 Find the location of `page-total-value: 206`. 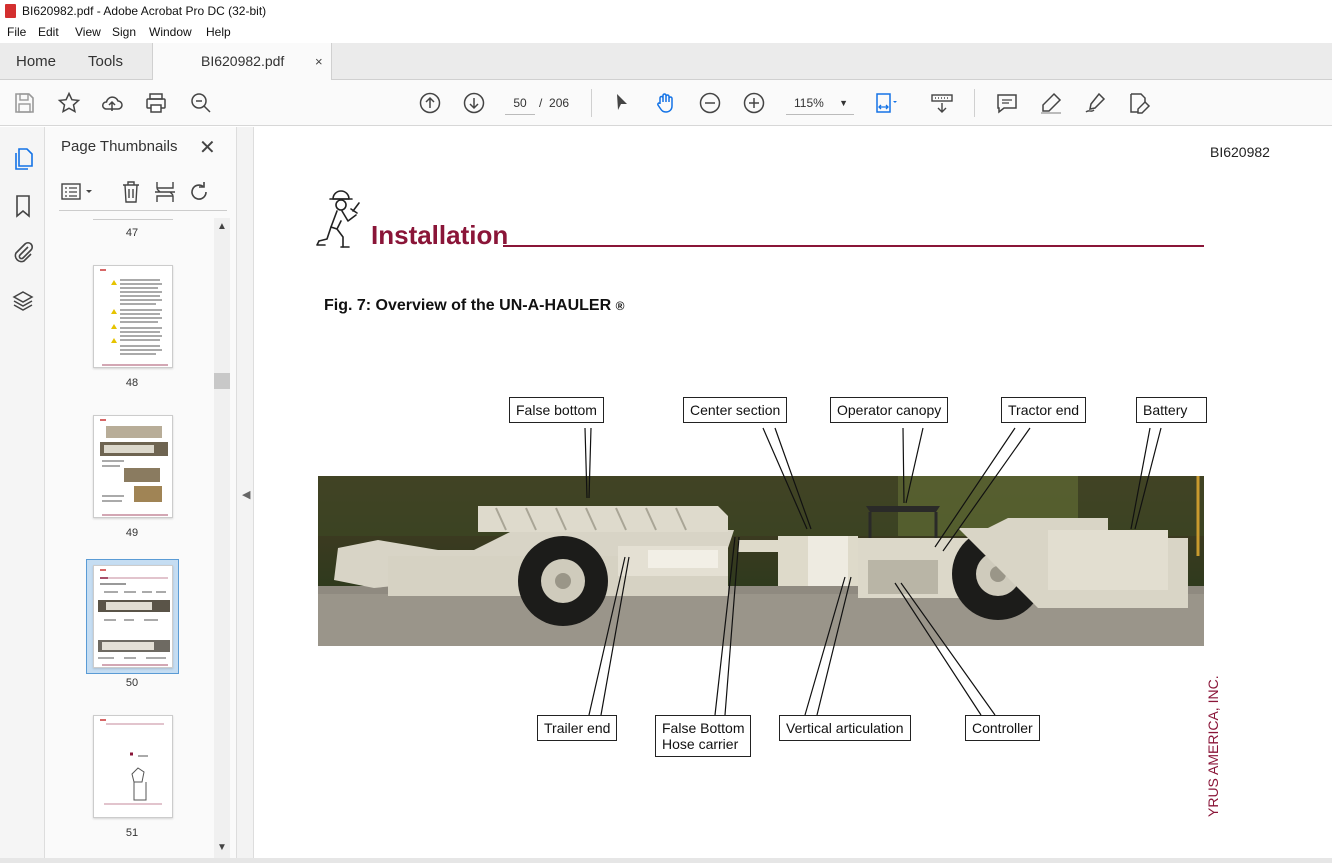

page-total-value: 206 is located at coordinates (559, 103).